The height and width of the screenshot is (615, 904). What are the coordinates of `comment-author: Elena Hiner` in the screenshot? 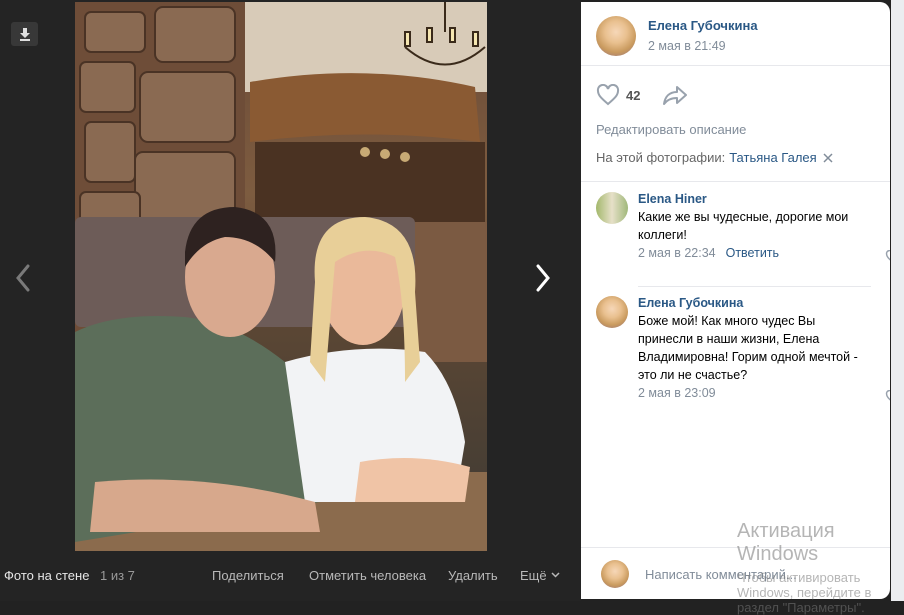 It's located at (754, 199).